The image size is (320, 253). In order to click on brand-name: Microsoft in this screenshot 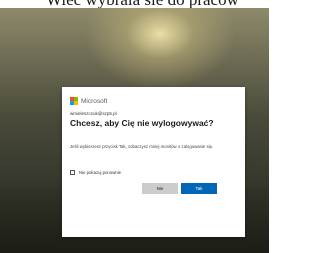, I will do `click(94, 101)`.